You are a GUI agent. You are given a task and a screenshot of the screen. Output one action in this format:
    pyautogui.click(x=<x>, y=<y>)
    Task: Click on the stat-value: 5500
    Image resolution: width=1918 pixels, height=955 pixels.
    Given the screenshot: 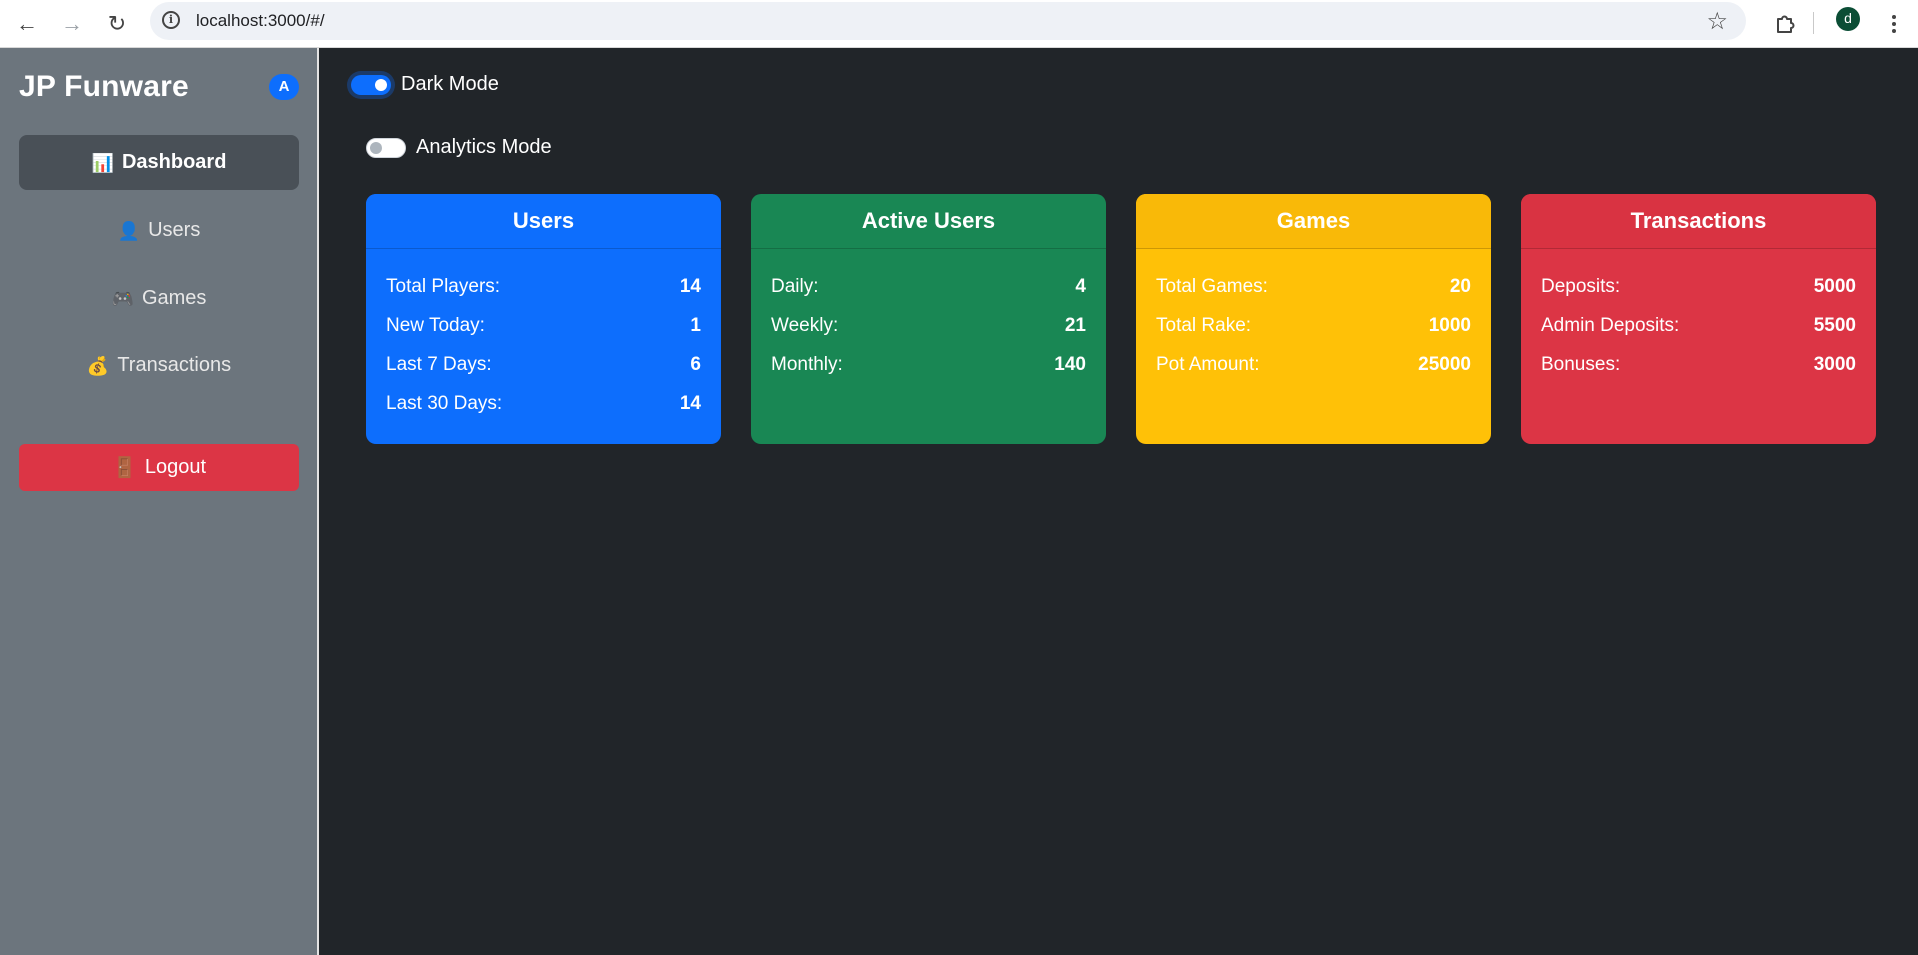 What is the action you would take?
    pyautogui.click(x=1834, y=325)
    